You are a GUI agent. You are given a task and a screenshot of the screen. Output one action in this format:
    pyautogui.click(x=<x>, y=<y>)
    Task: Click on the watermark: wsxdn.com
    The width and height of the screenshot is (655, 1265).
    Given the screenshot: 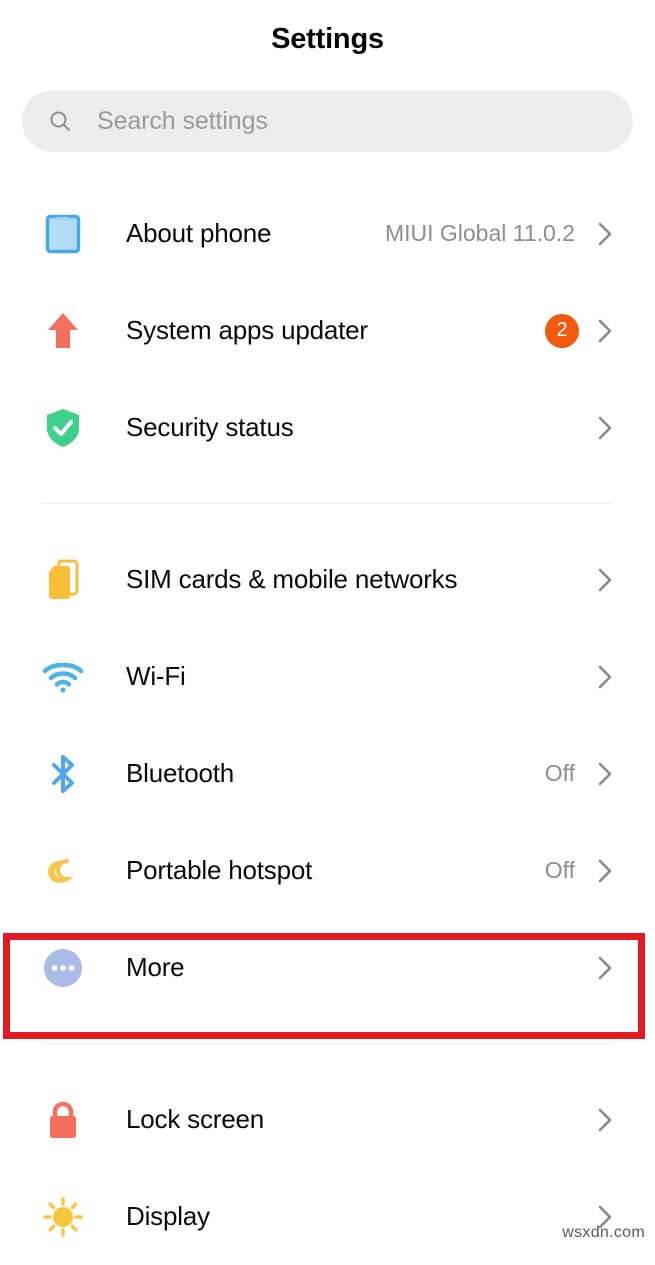 What is the action you would take?
    pyautogui.click(x=603, y=1232)
    